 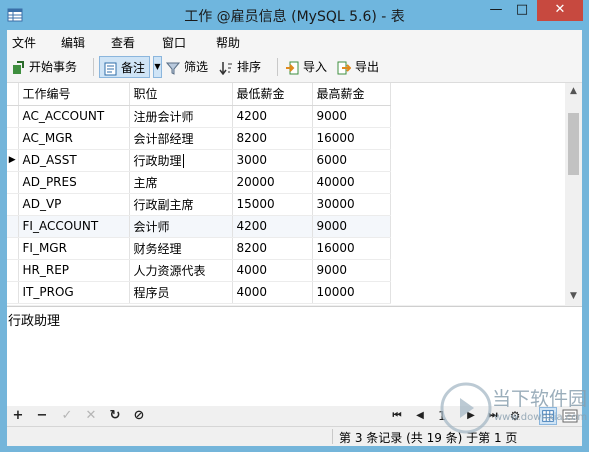 What do you see at coordinates (181, 248) in the screenshot?
I see `cell: 财务经理` at bounding box center [181, 248].